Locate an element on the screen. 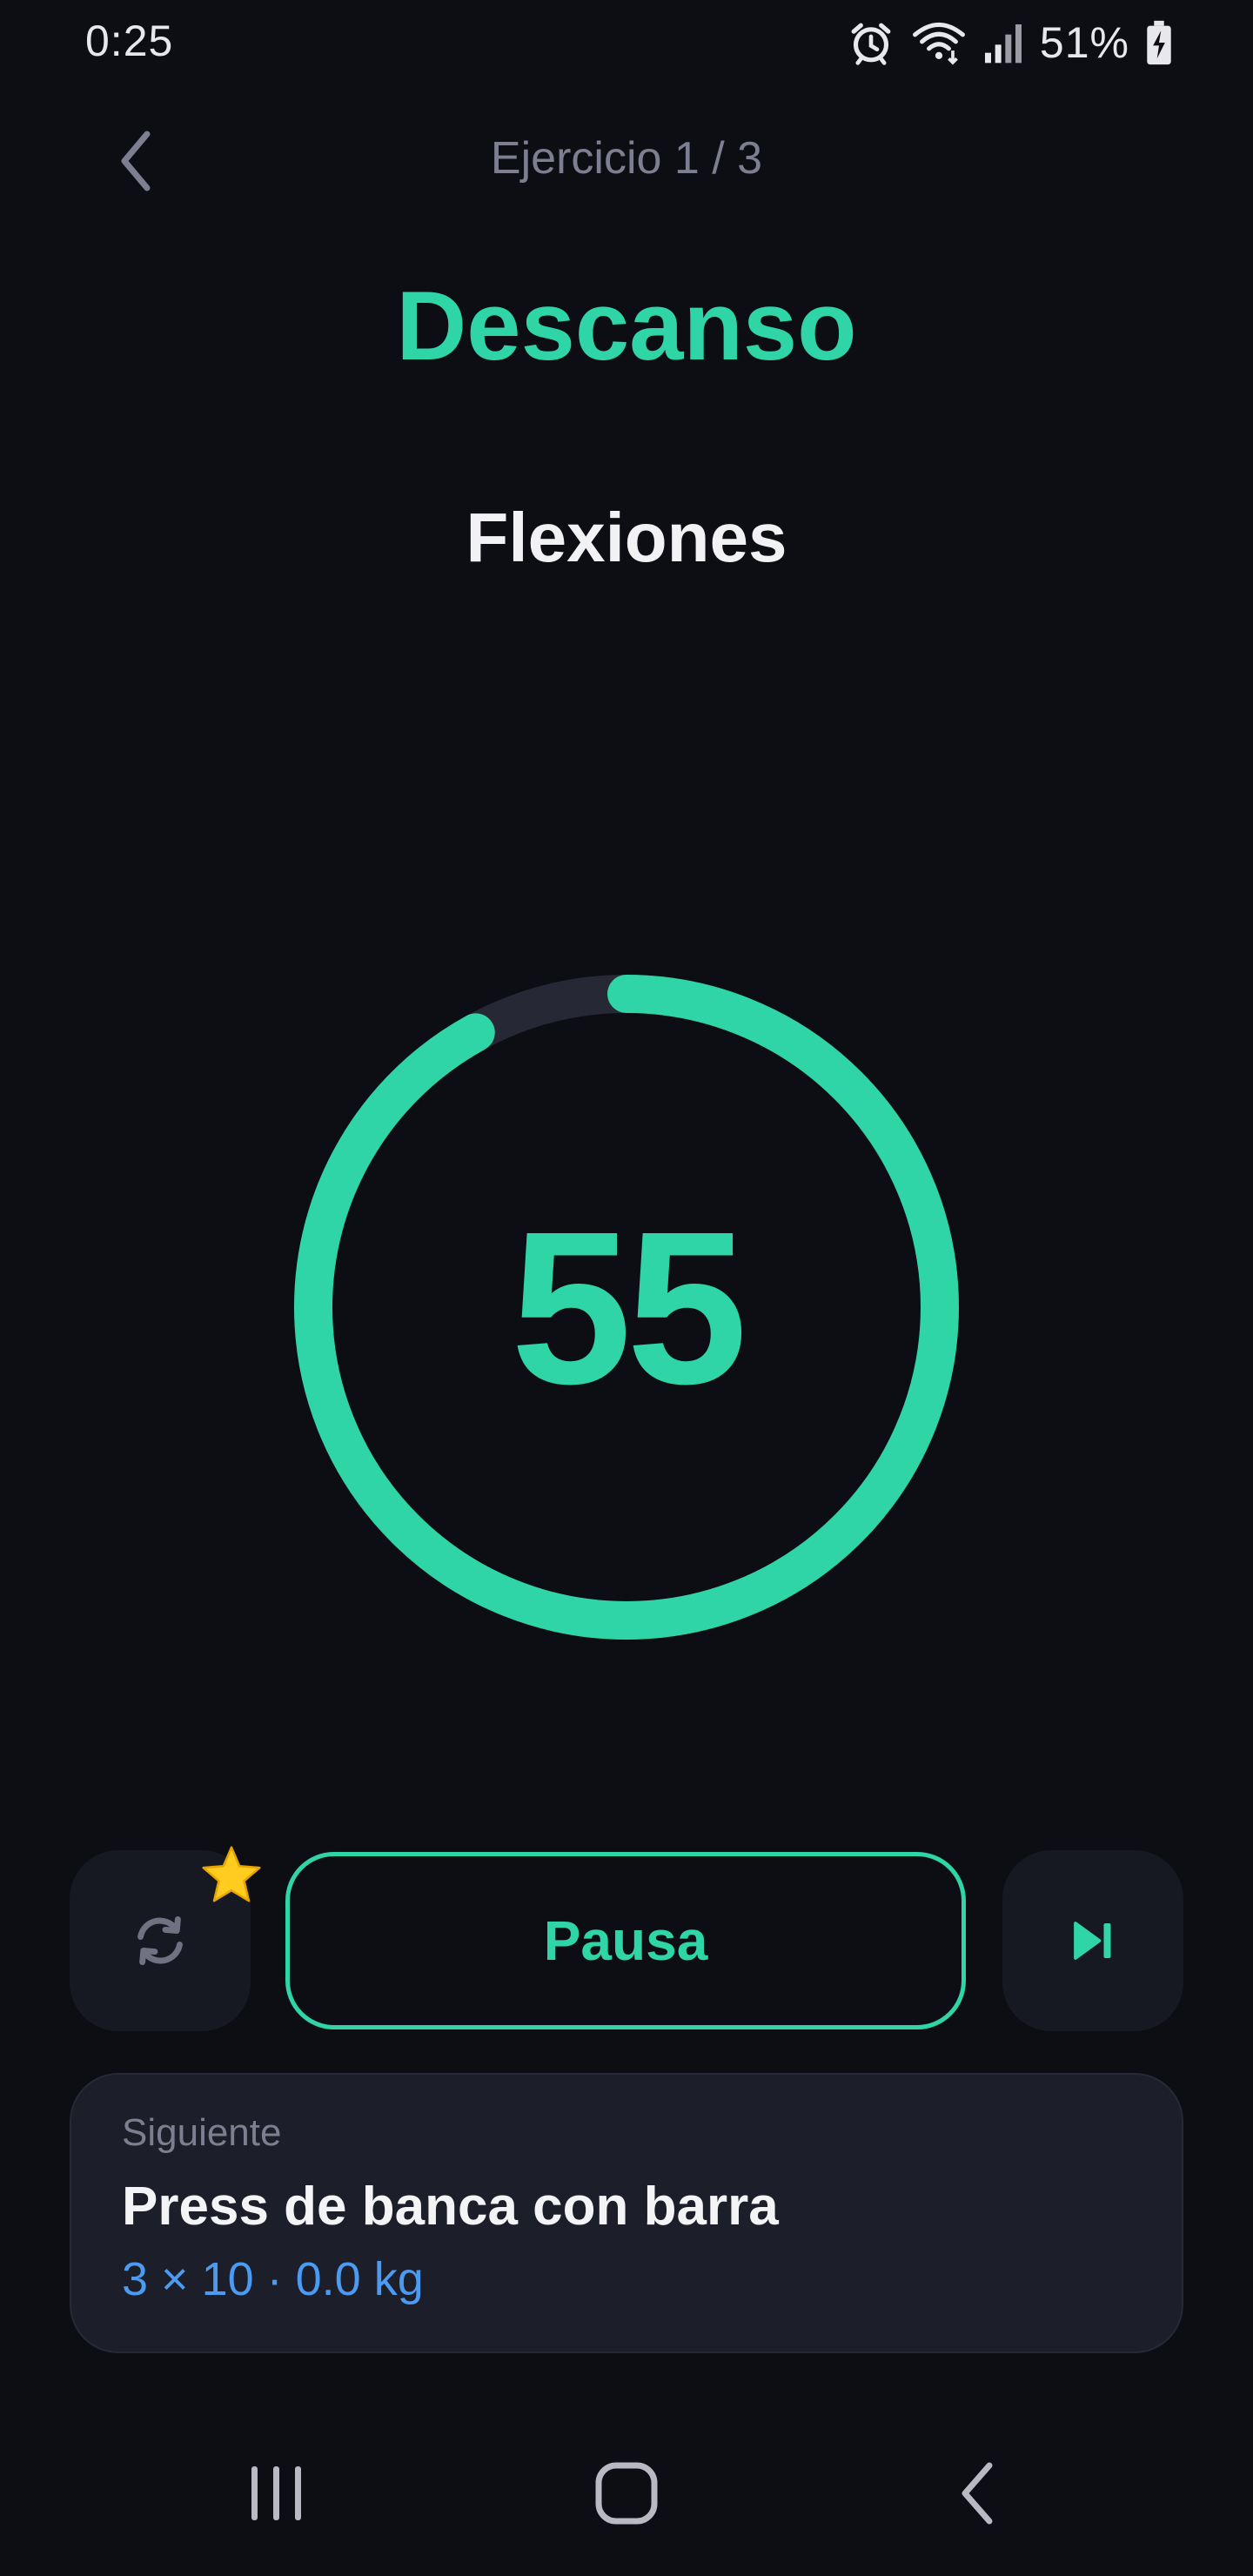  battery-charging-icon is located at coordinates (1159, 43).